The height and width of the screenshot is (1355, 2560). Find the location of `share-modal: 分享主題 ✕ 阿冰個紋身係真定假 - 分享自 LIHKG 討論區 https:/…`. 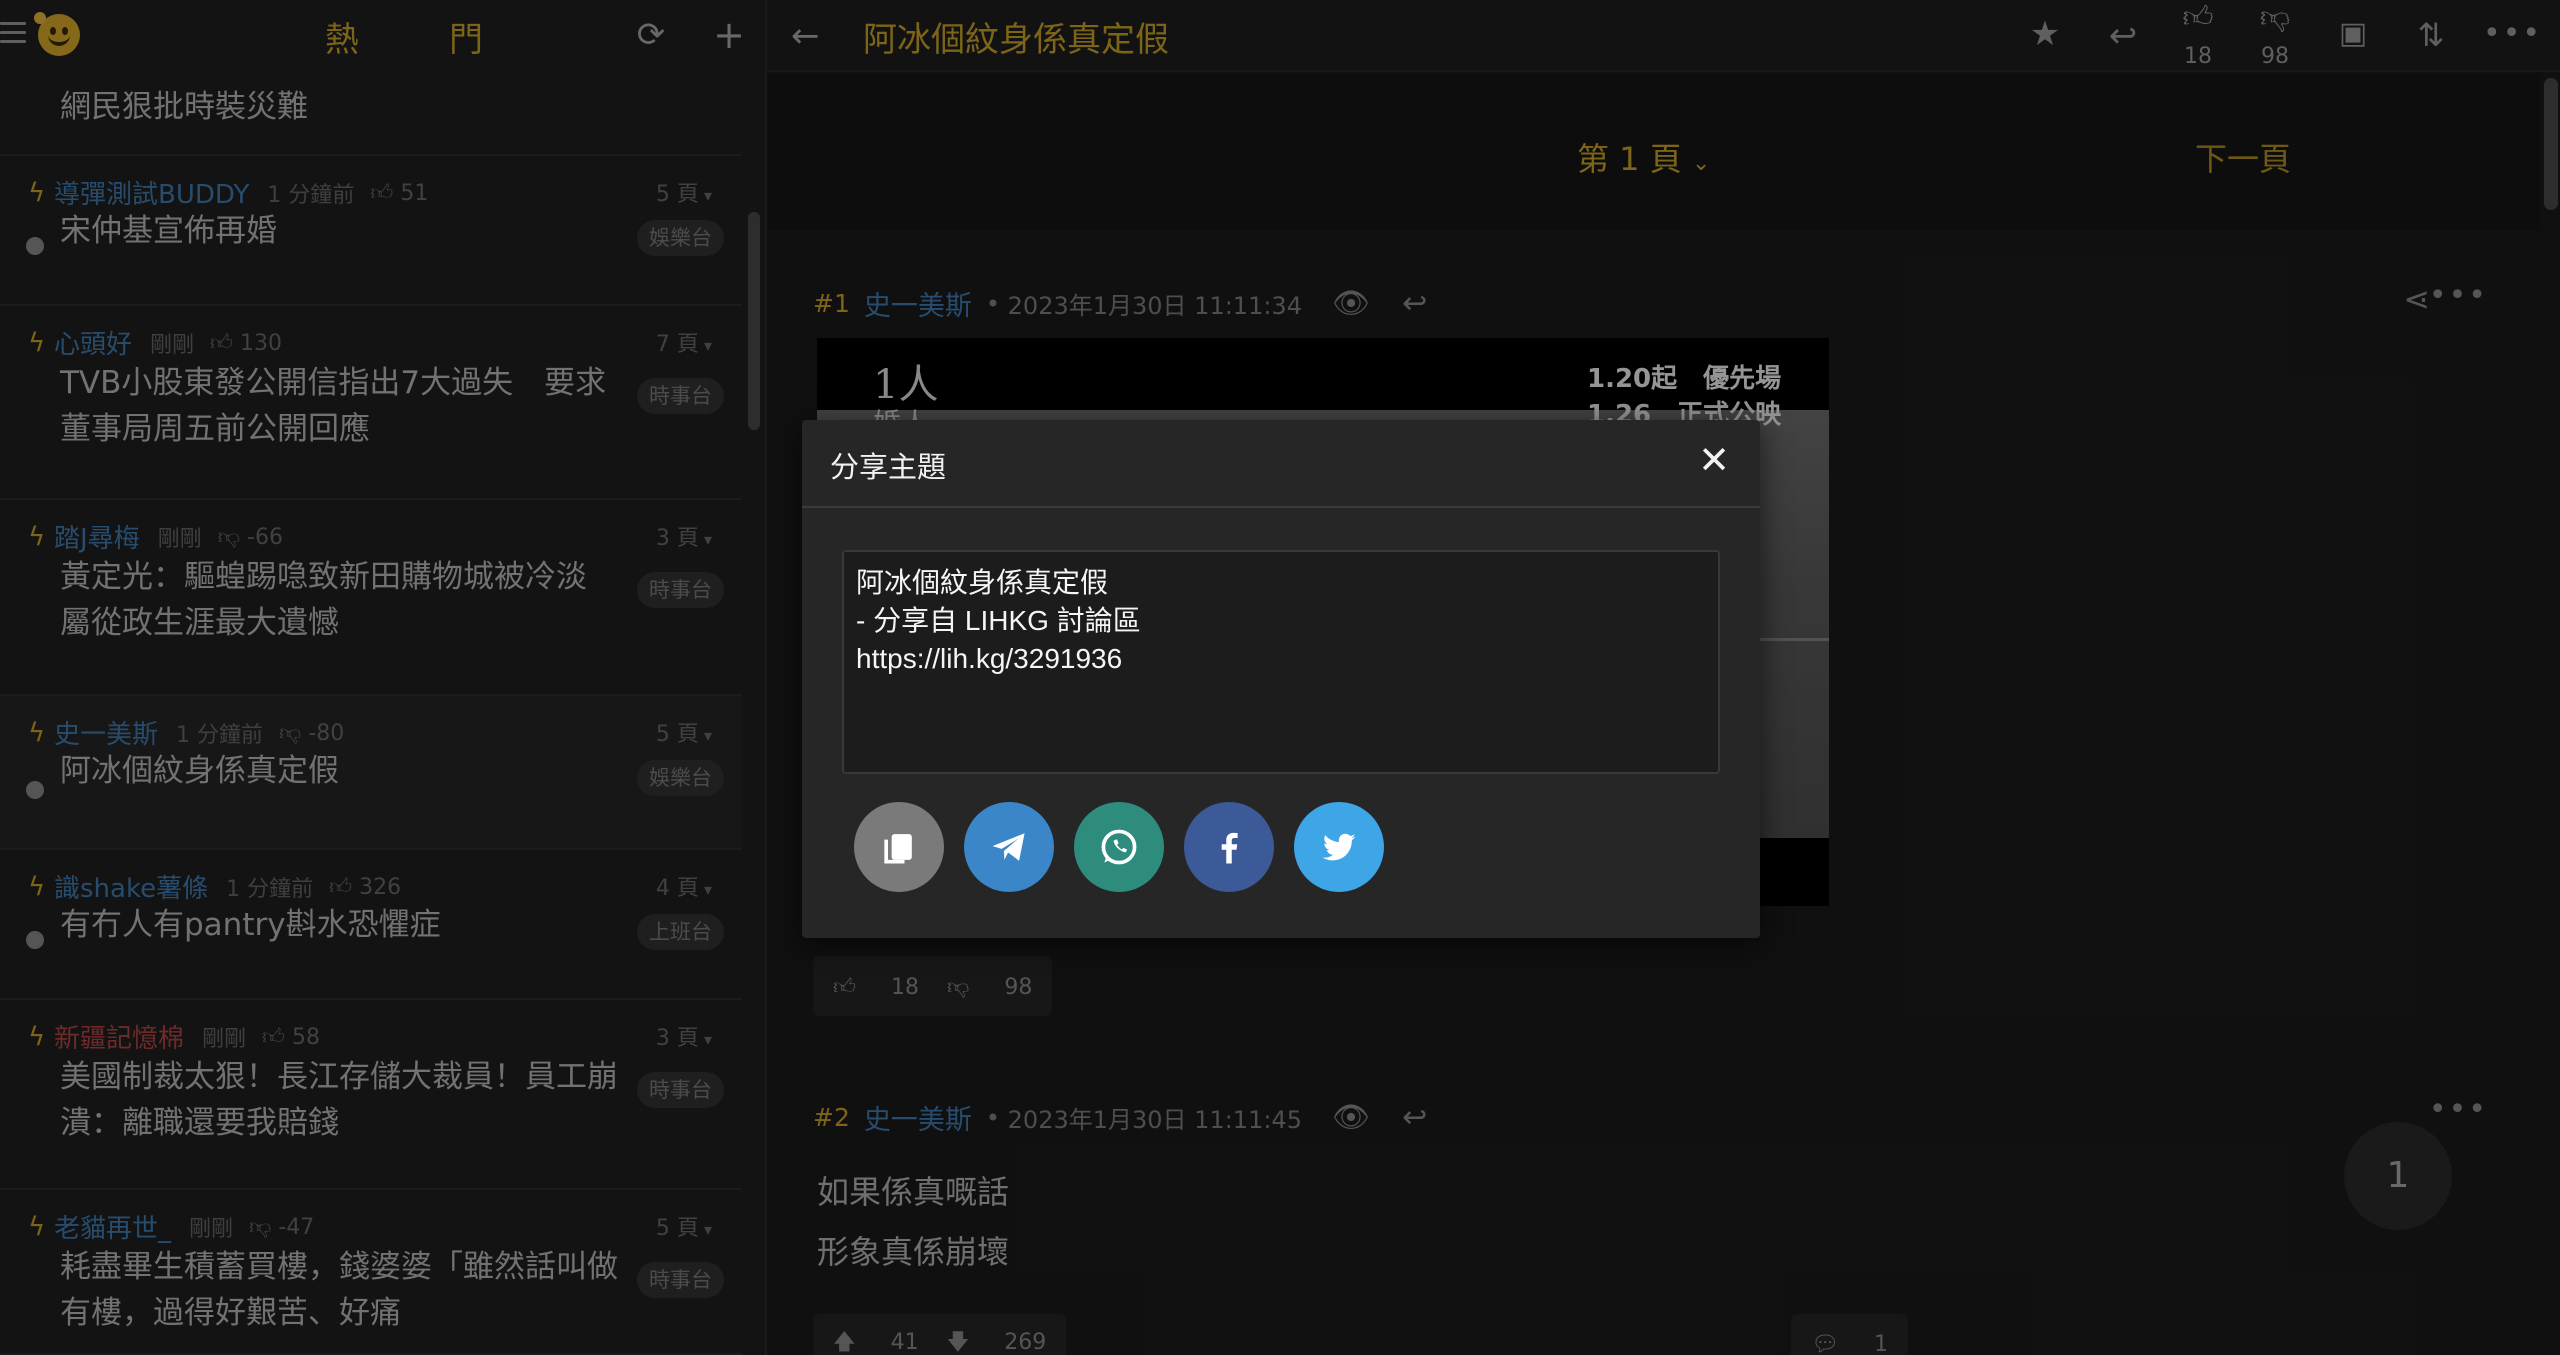

share-modal: 分享主題 ✕ 阿冰個紋身係真定假 - 分享自 LIHKG 討論區 https:/… is located at coordinates (1281, 679).